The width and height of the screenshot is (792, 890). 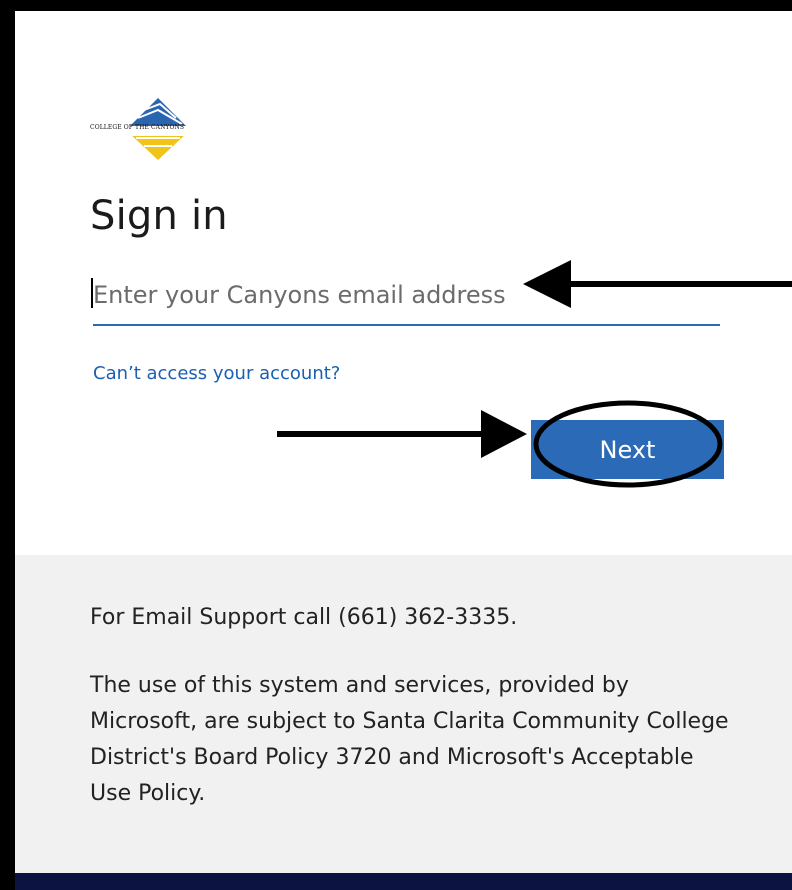 What do you see at coordinates (216, 373) in the screenshot?
I see `cant-access-link: Can’t access your account?` at bounding box center [216, 373].